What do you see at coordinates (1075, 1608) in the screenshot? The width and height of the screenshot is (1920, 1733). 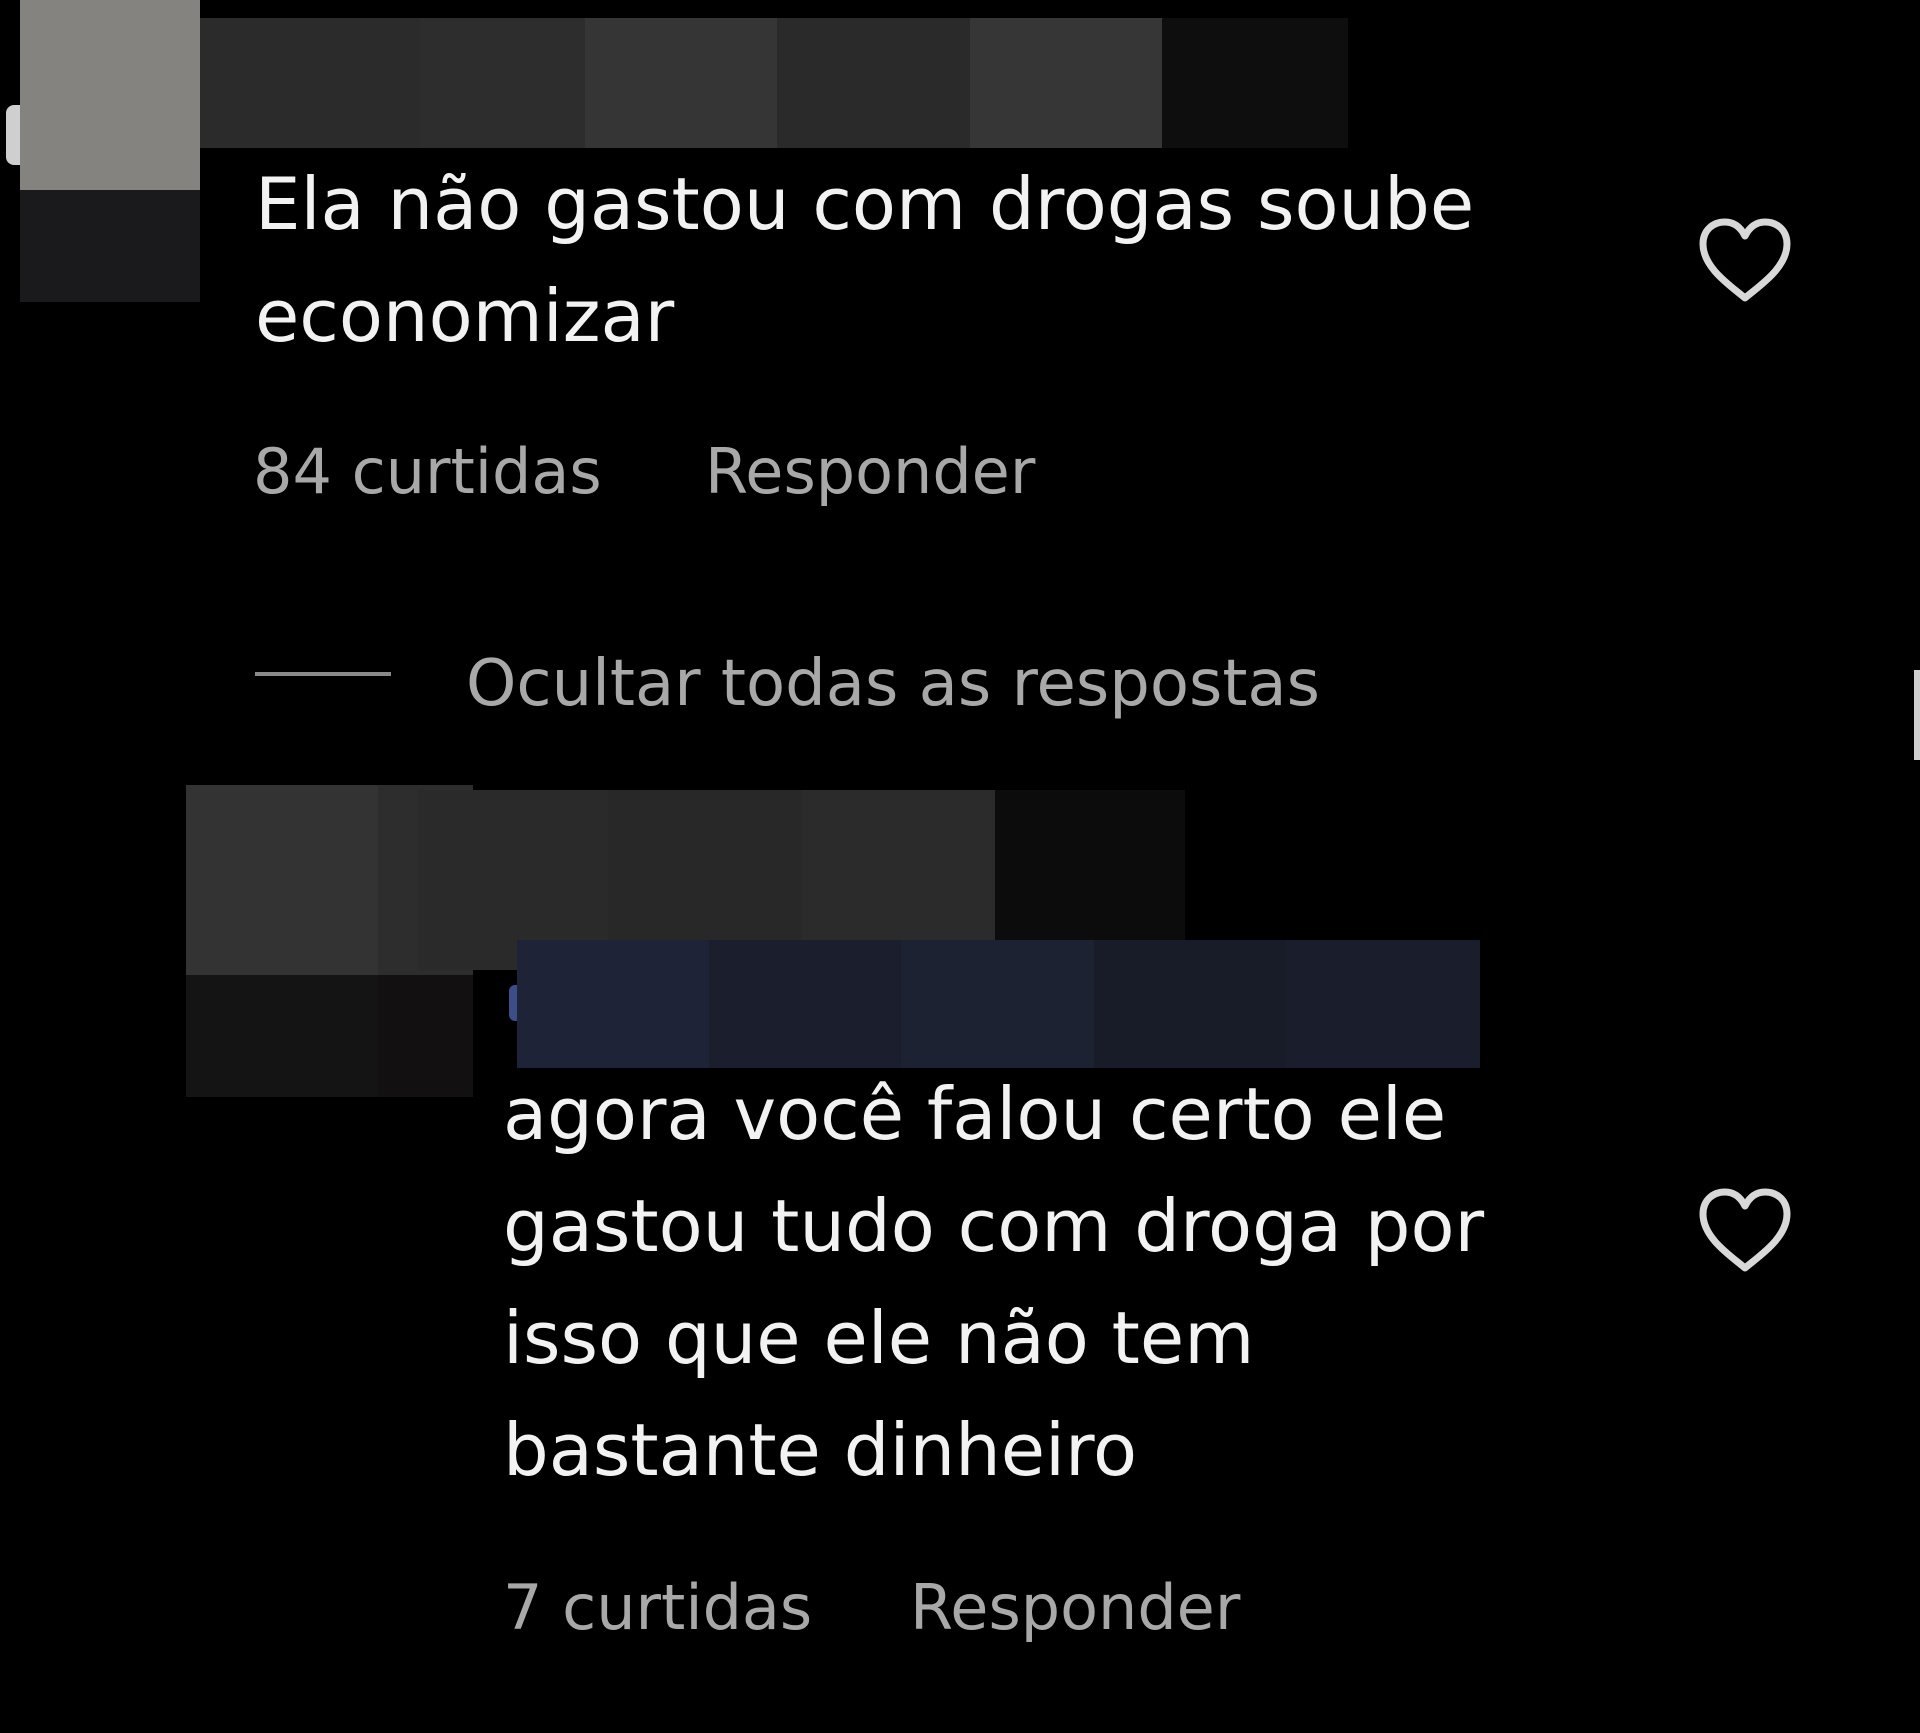 I see `reply-button-2: Responder` at bounding box center [1075, 1608].